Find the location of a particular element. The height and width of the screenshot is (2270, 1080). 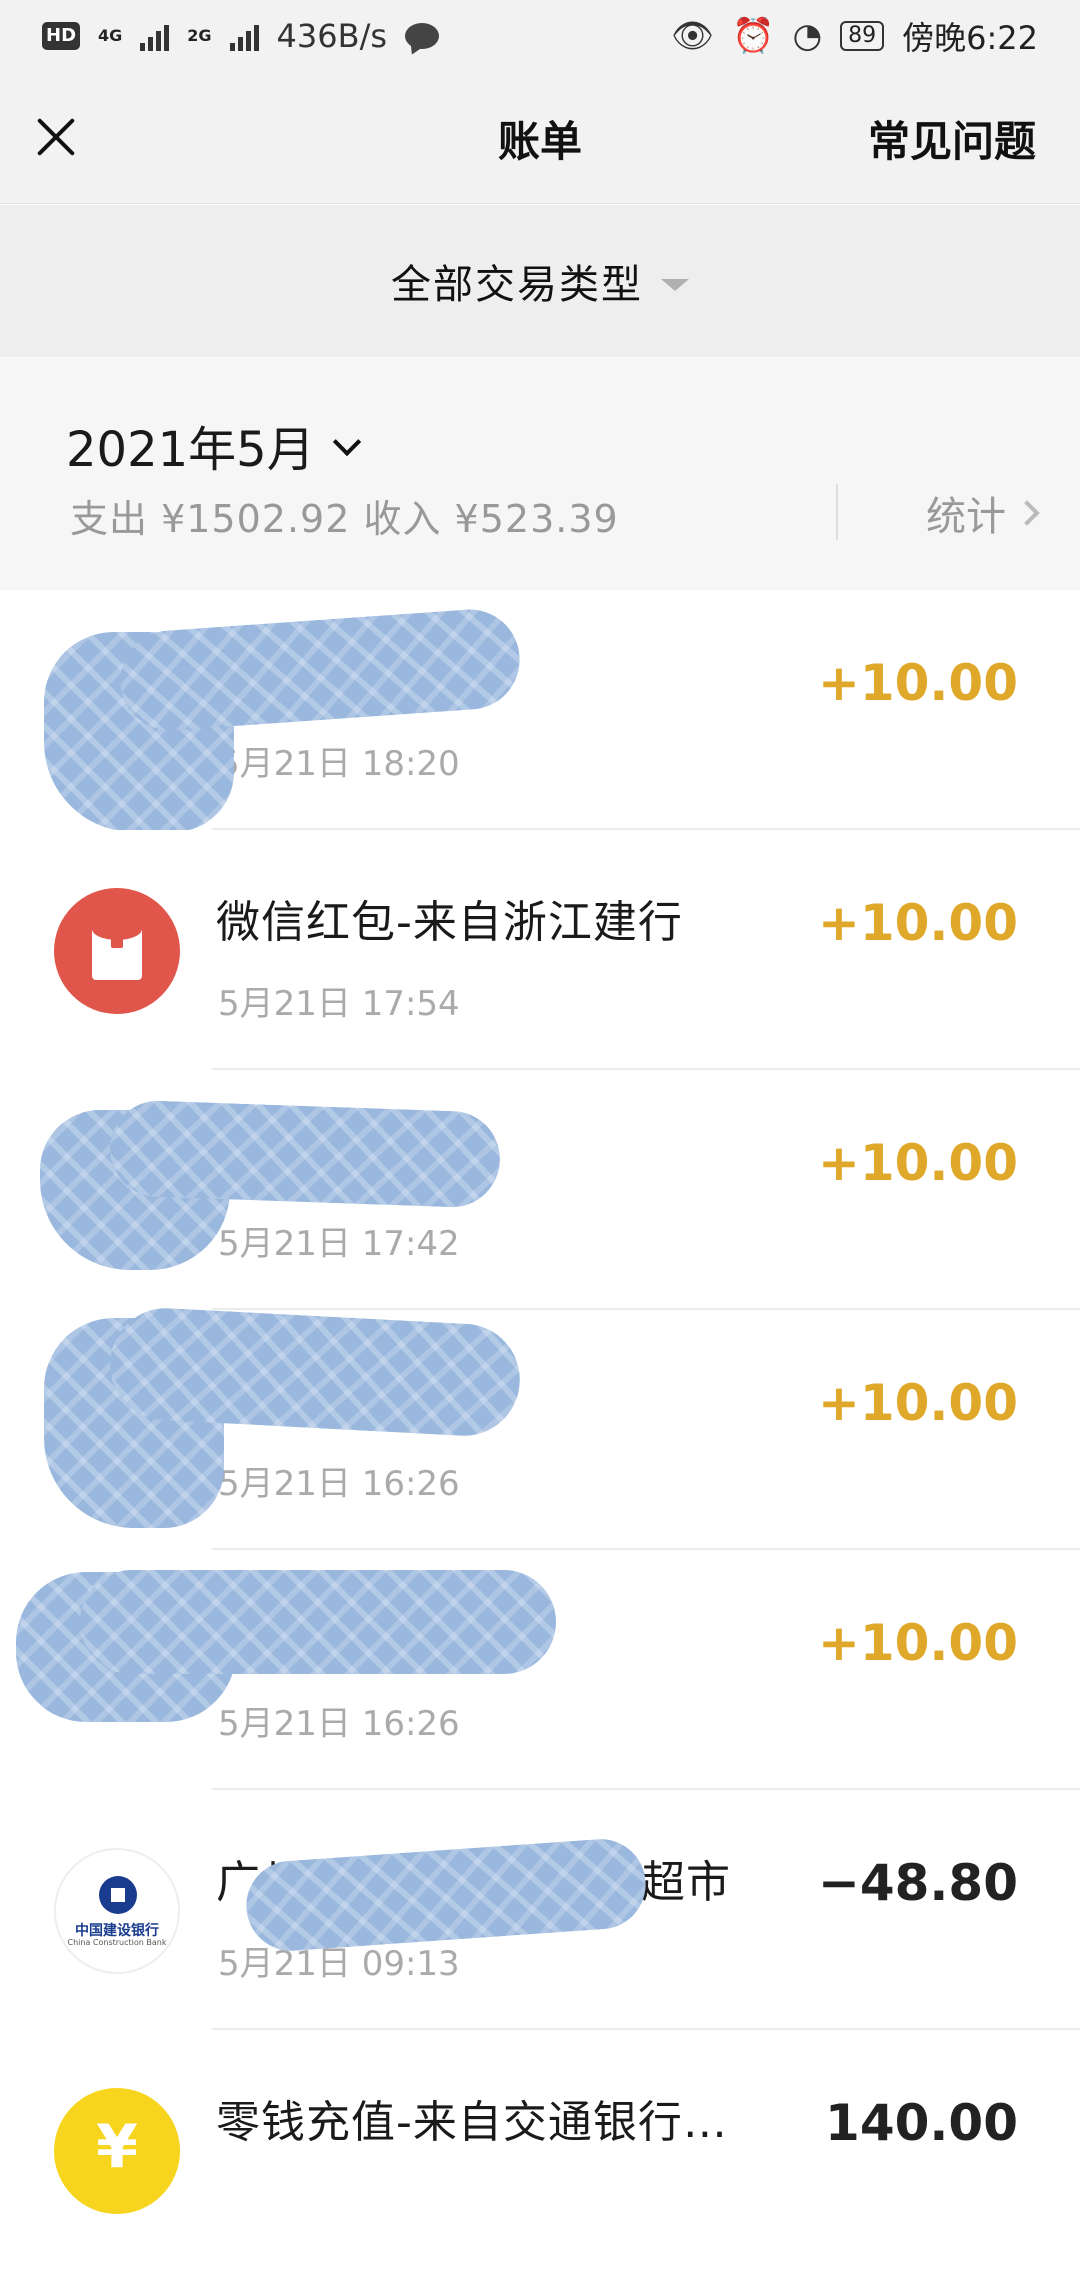

battery-icon: 89 is located at coordinates (862, 36).